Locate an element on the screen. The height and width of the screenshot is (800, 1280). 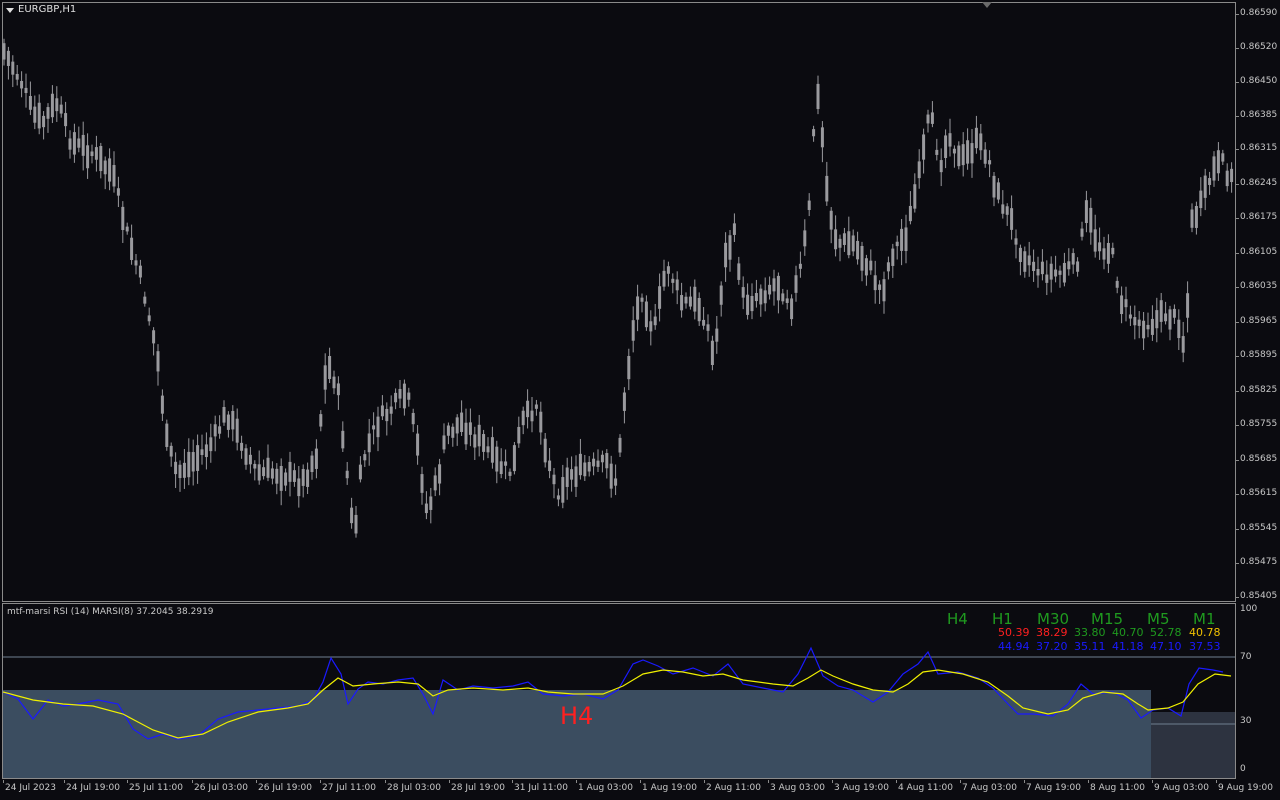
time-tick-label: 1 Aug 03:00 is located at coordinates (605, 788).